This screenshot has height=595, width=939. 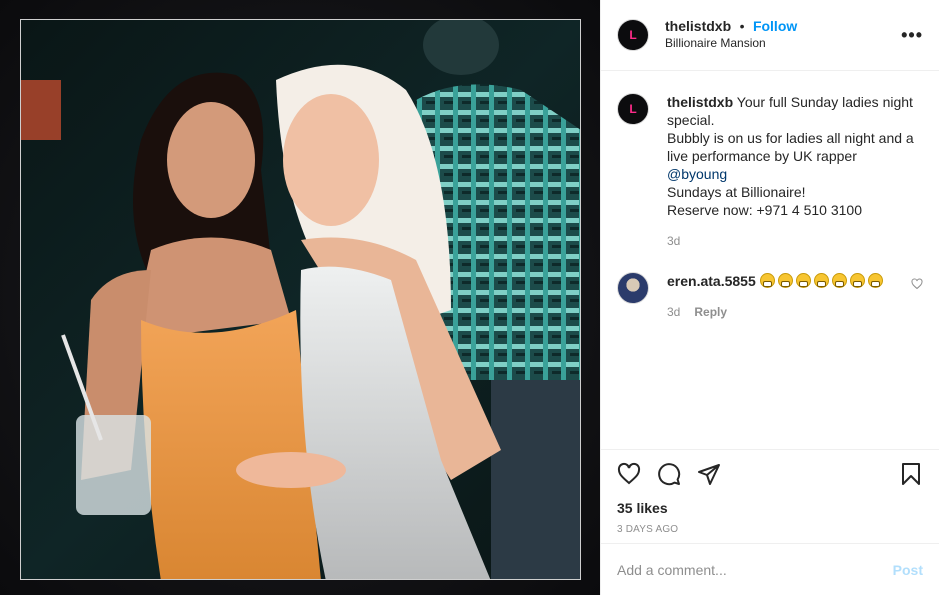 I want to click on comment-item: eren.ata.5855 3d Reply, so click(x=770, y=296).